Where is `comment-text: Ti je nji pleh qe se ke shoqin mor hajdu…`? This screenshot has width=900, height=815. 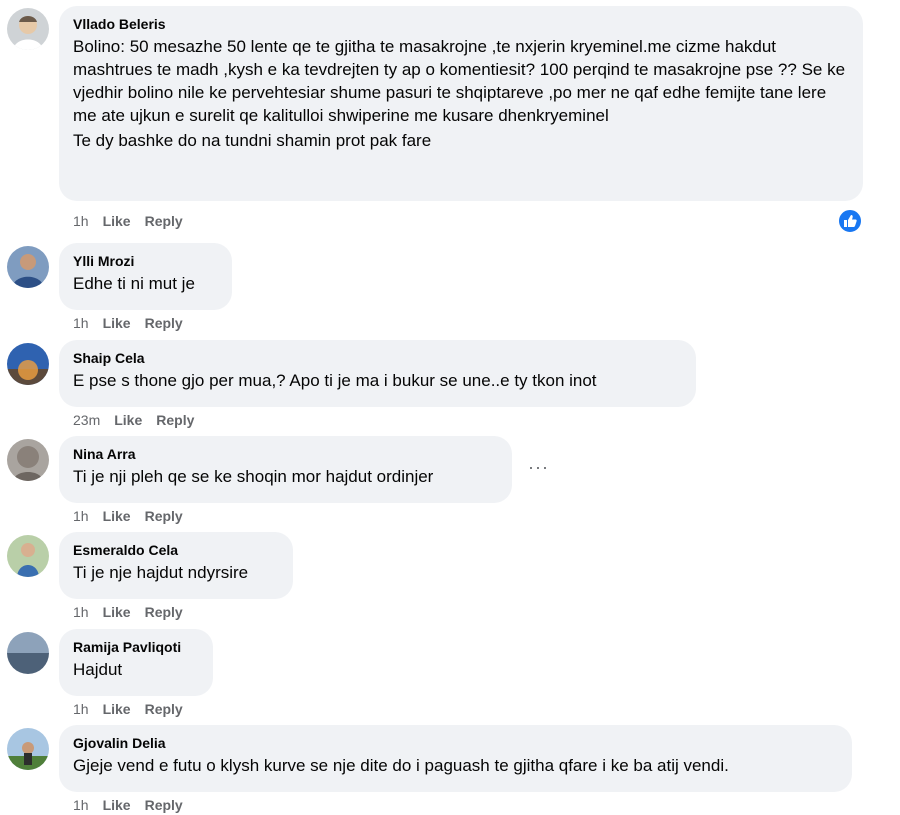
comment-text: Ti je nji pleh qe se ke shoqin mor hajdu… is located at coordinates (253, 476).